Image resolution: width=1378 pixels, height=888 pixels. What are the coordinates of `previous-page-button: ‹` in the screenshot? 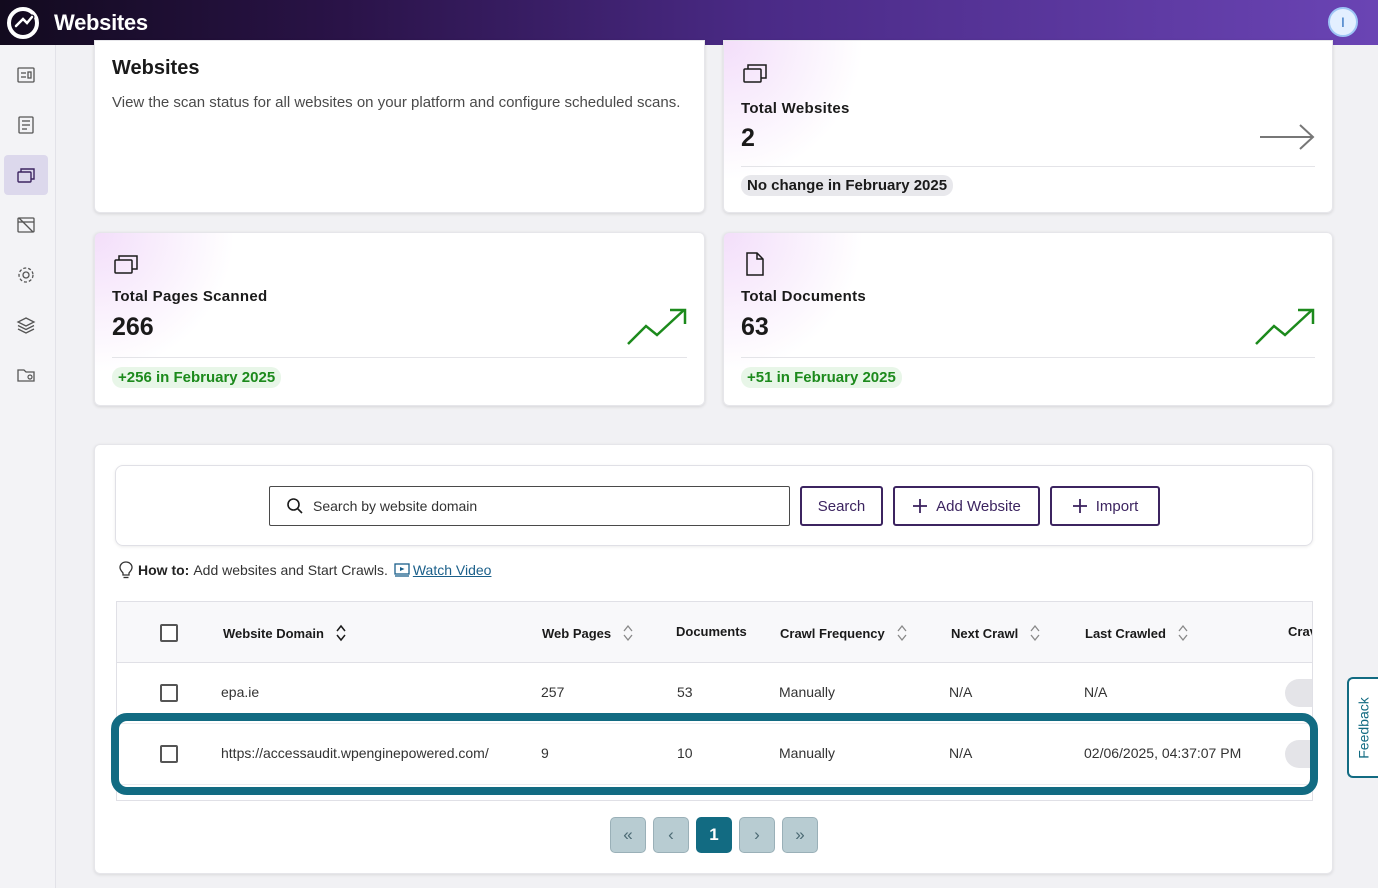 It's located at (671, 835).